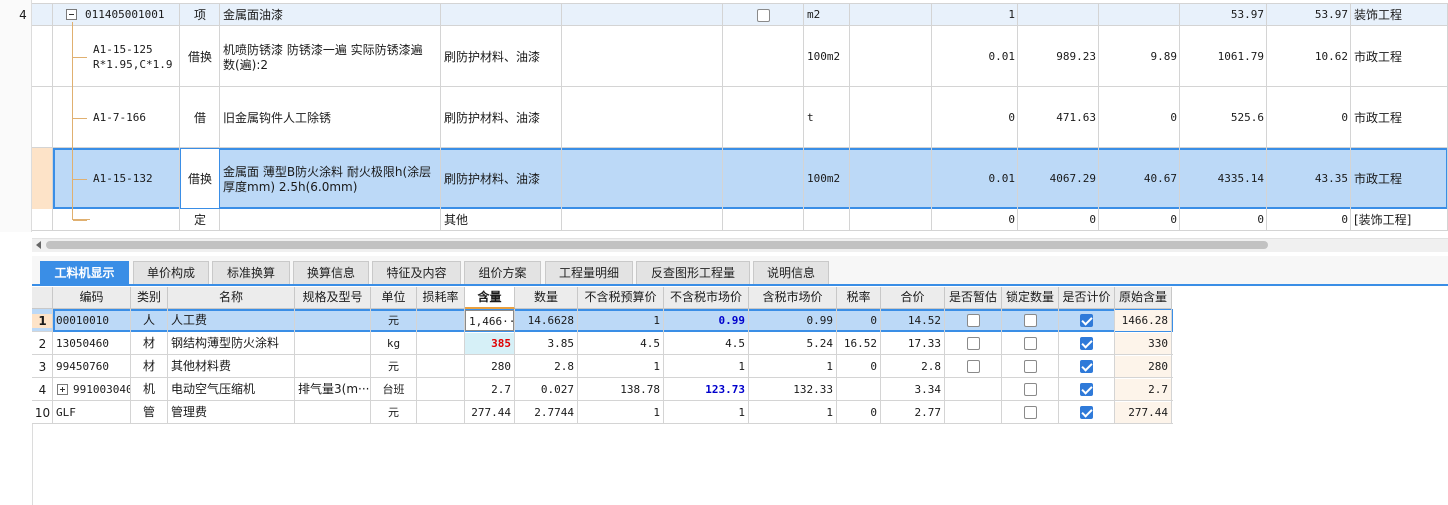 This screenshot has width=1448, height=505. Describe the element at coordinates (693, 272) in the screenshot. I see `tab-7: 反查图形工程量` at that location.